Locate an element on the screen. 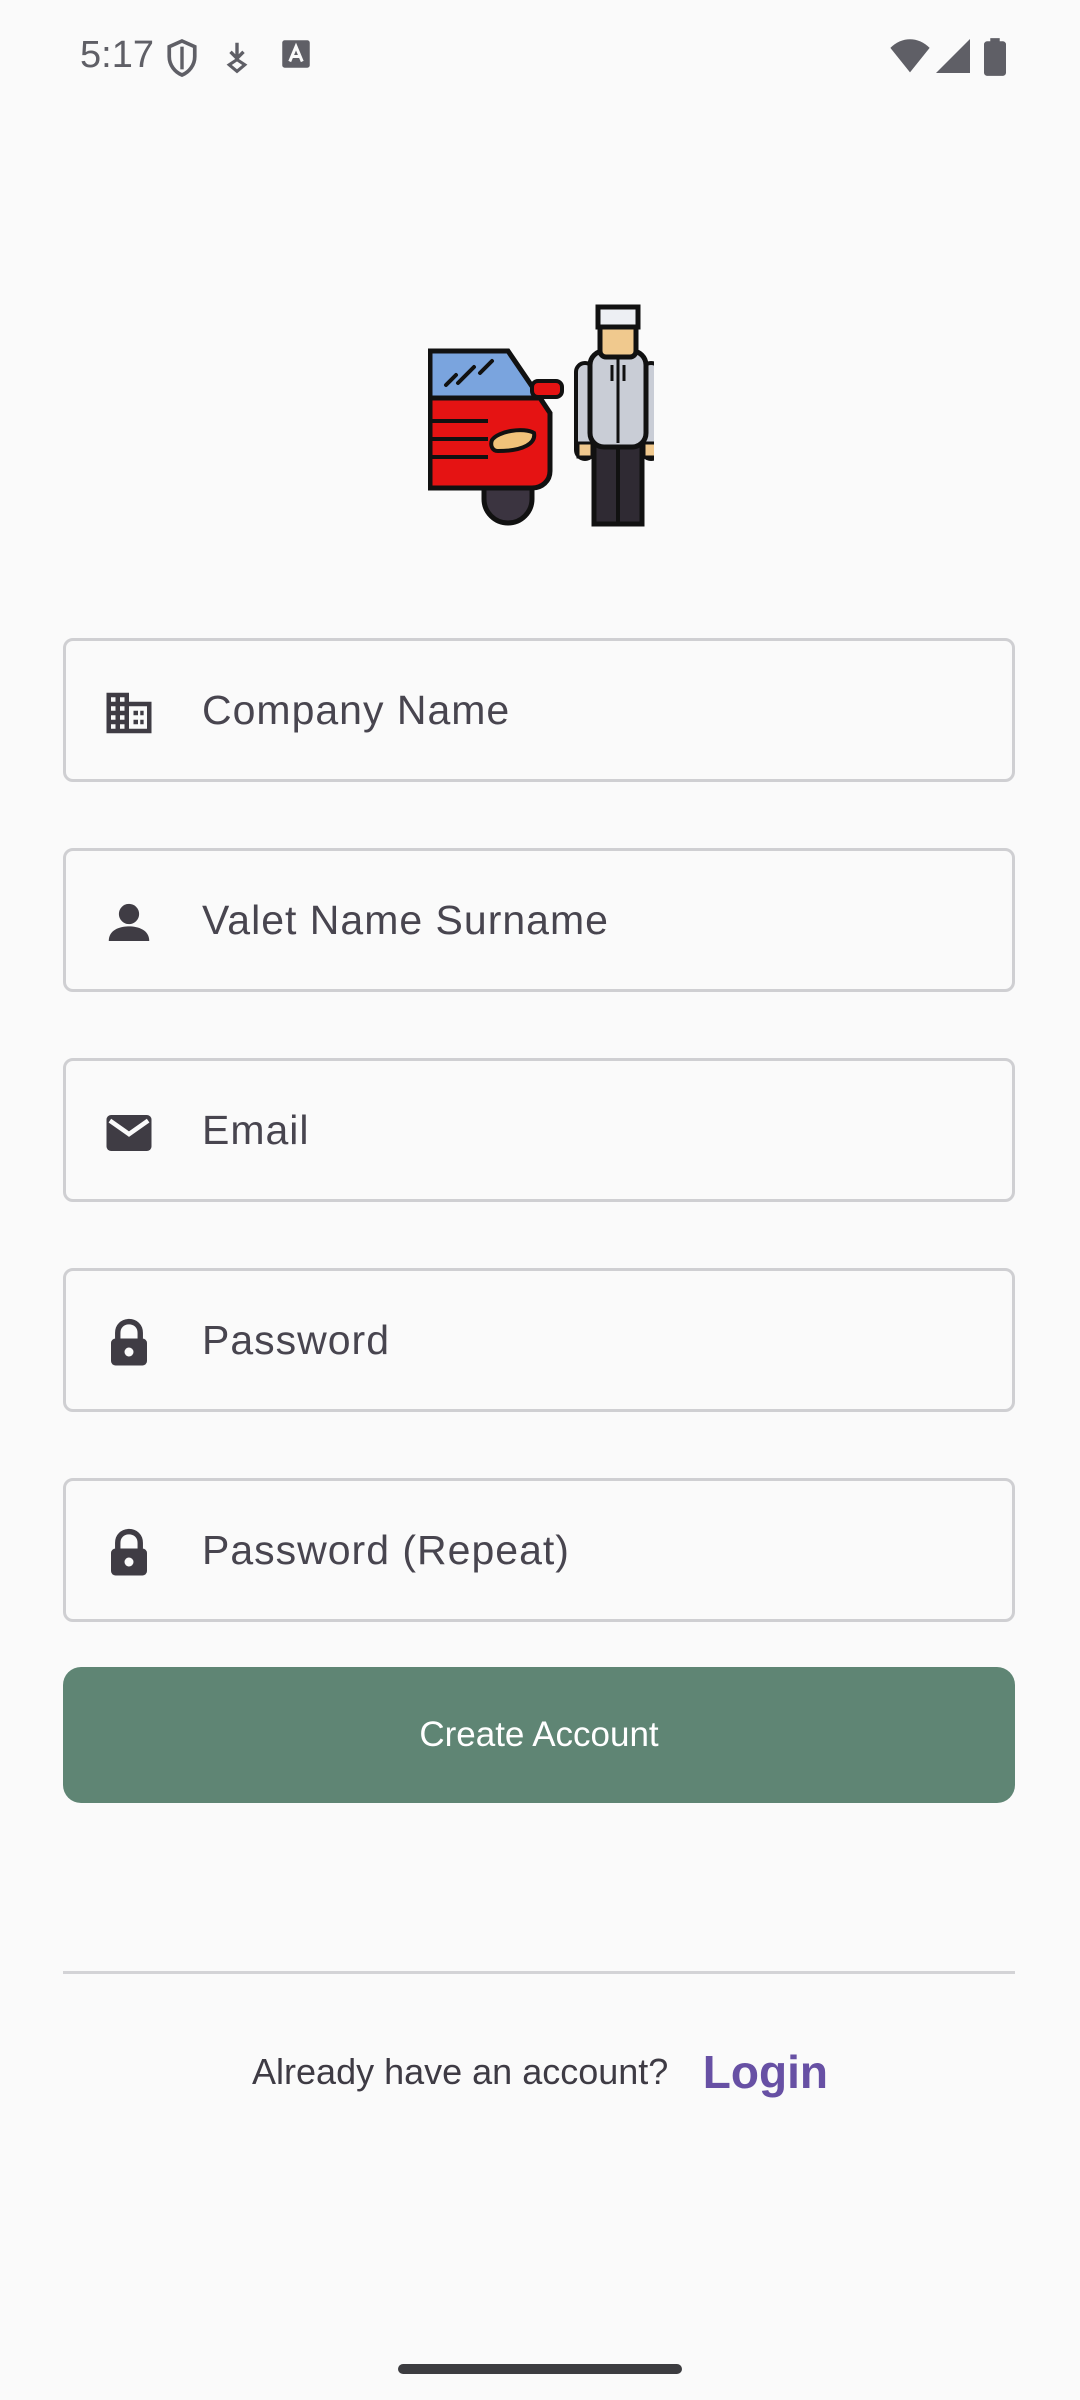 The height and width of the screenshot is (2400, 1080). home-indicator is located at coordinates (540, 2369).